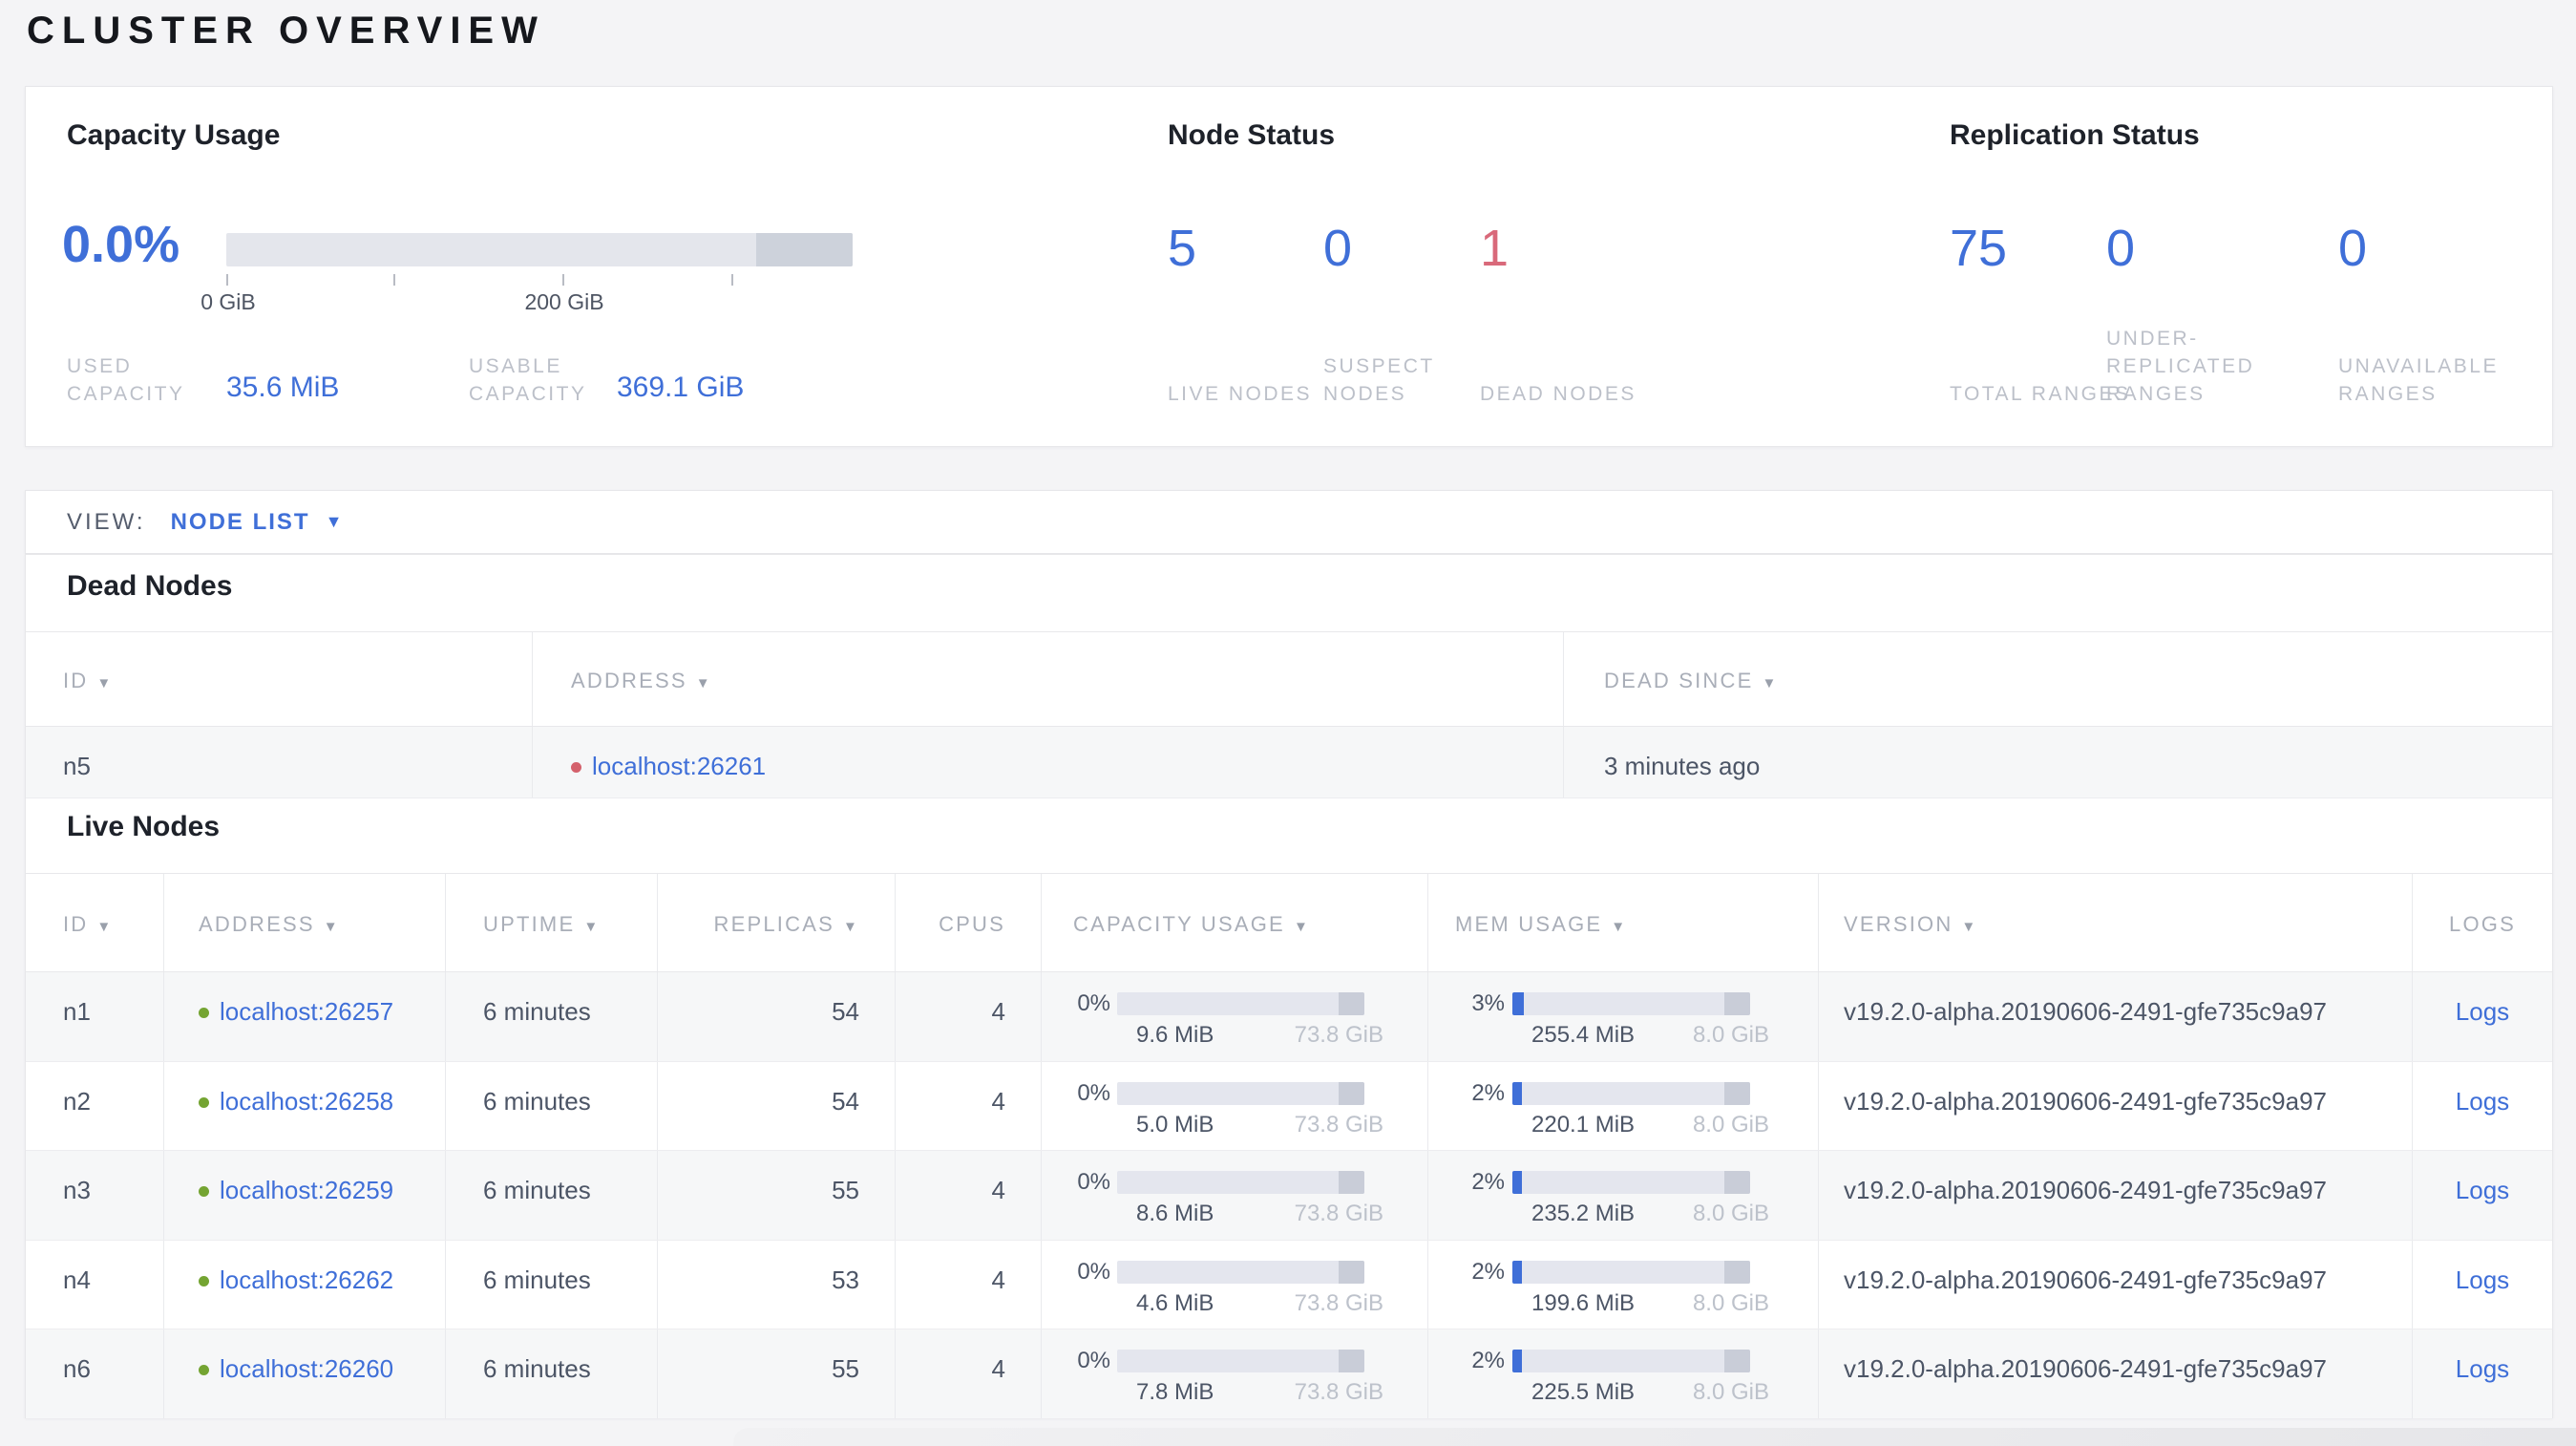 The height and width of the screenshot is (1446, 2576). I want to click on node-address-link: localhost:26259, so click(306, 1190).